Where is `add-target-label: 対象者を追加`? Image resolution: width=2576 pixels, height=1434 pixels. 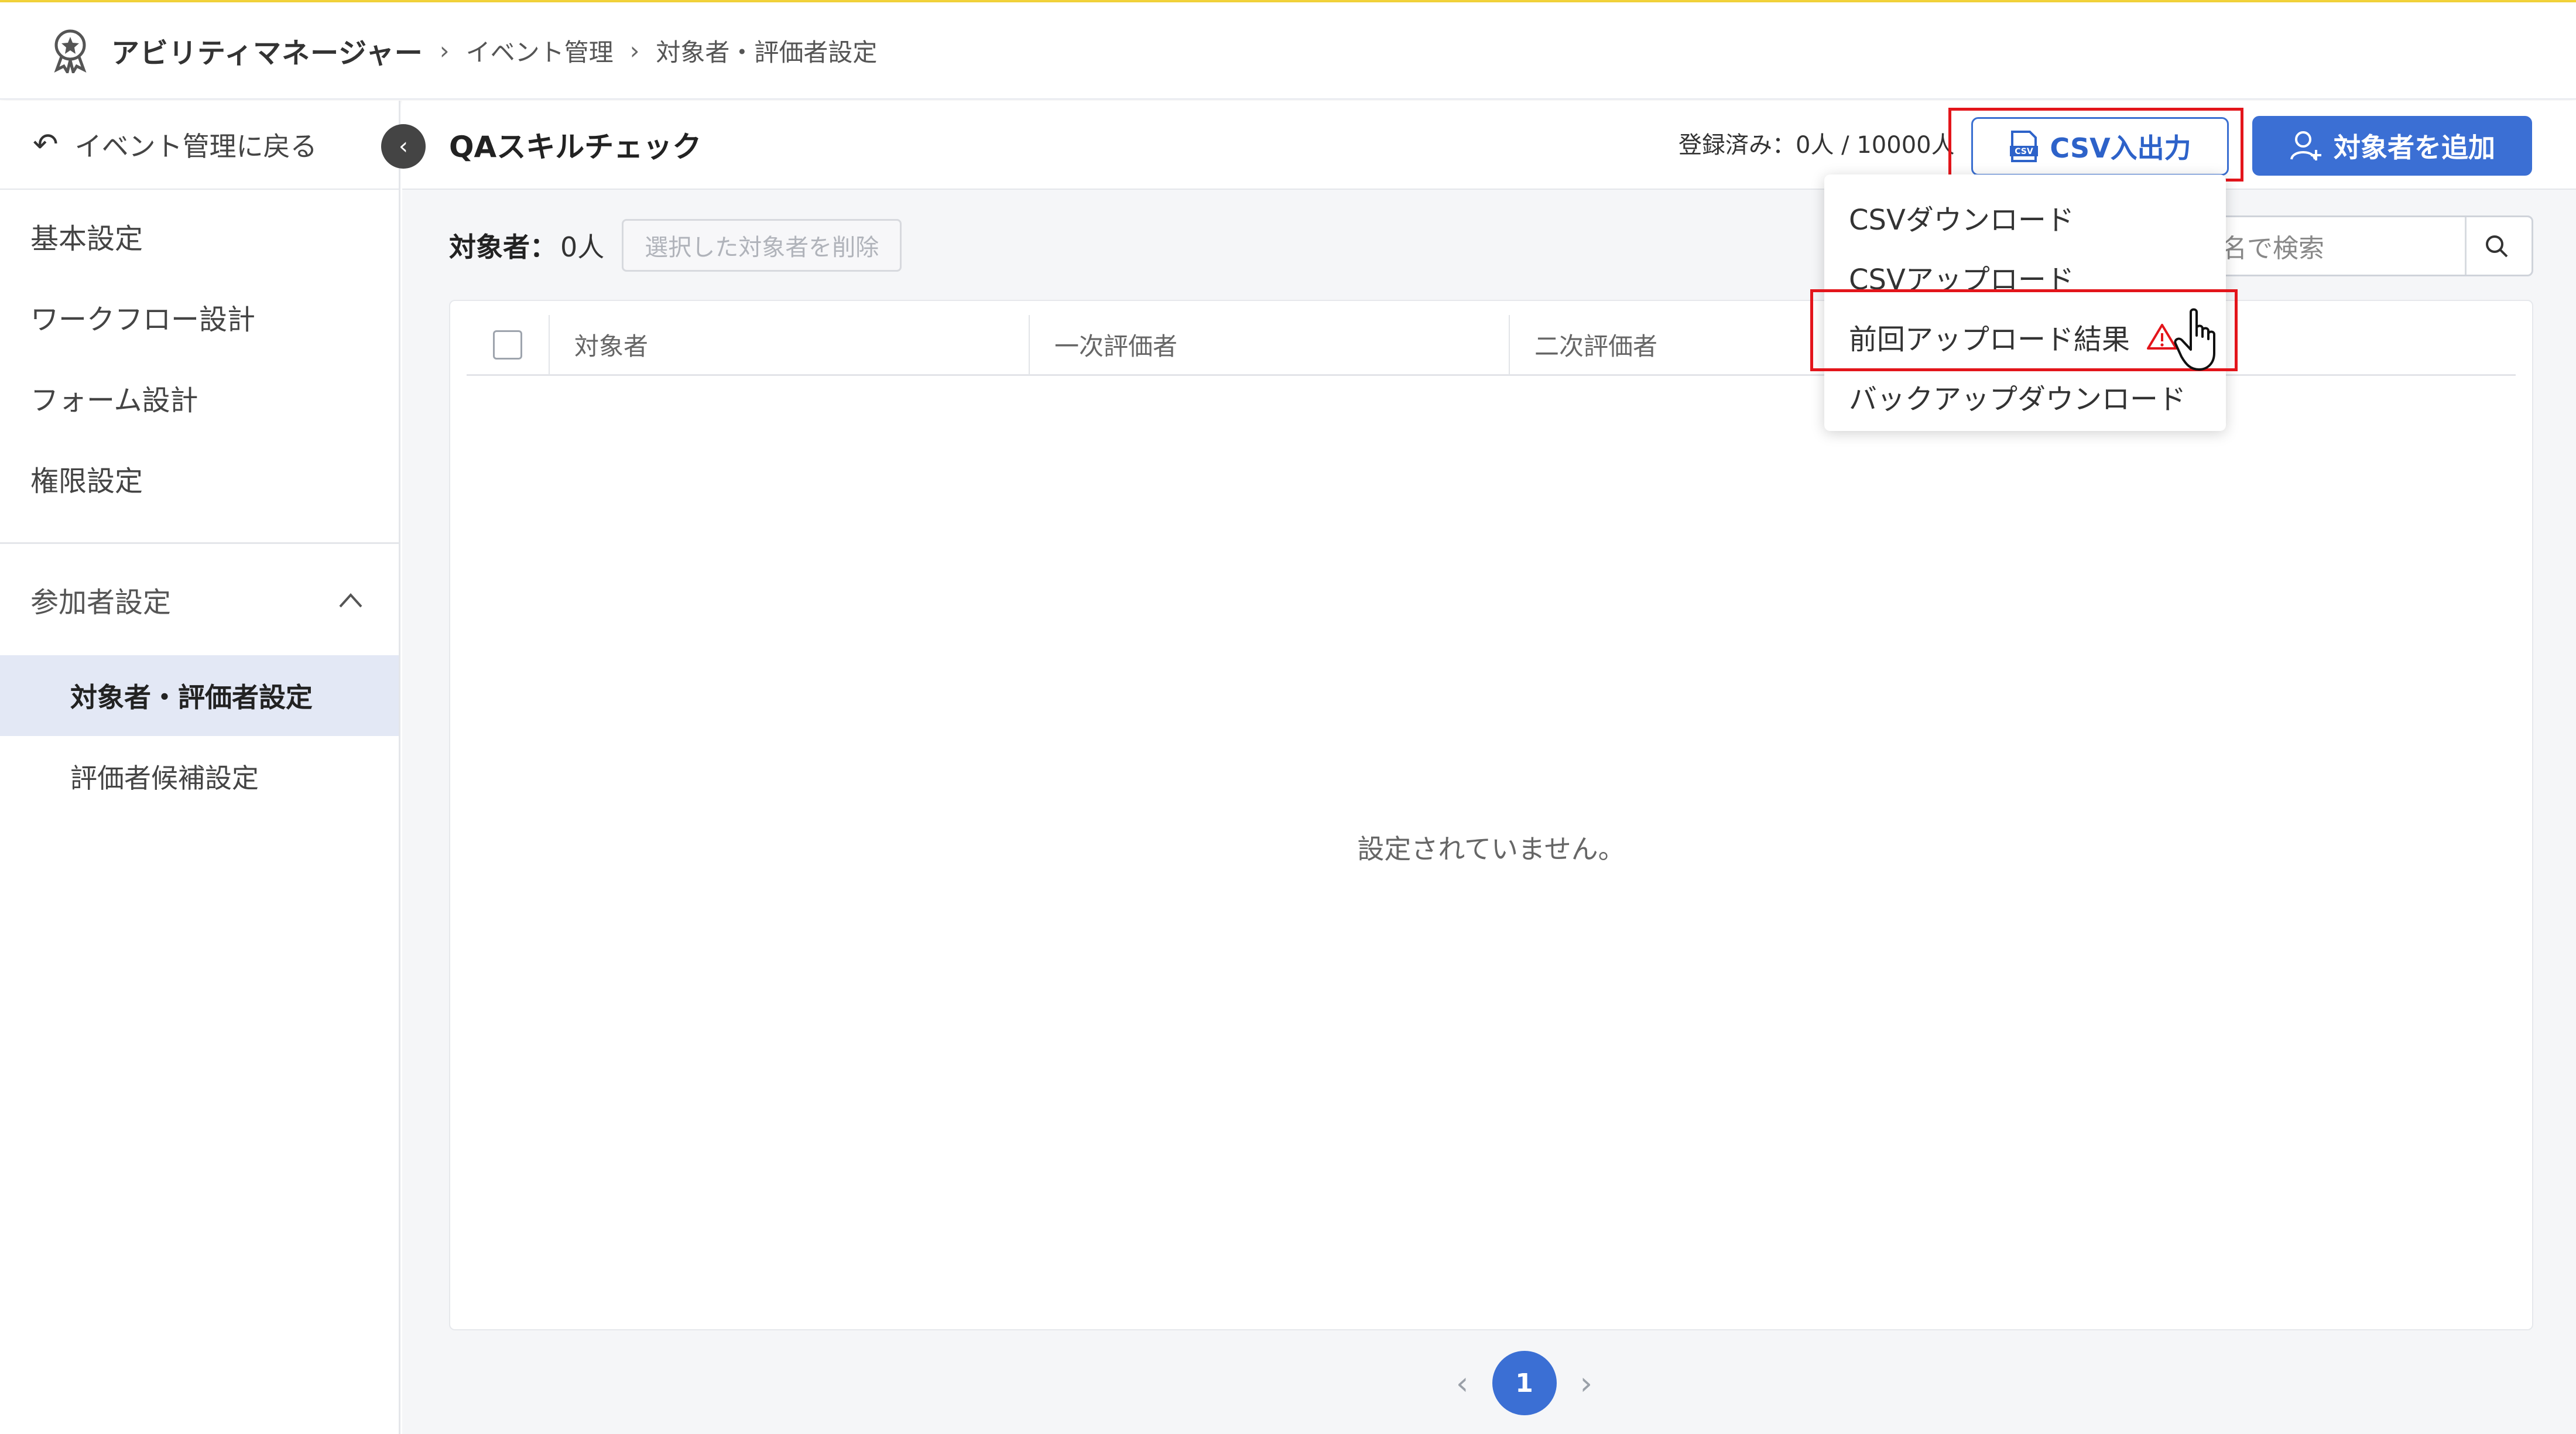
add-target-label: 対象者を追加 is located at coordinates (2414, 147).